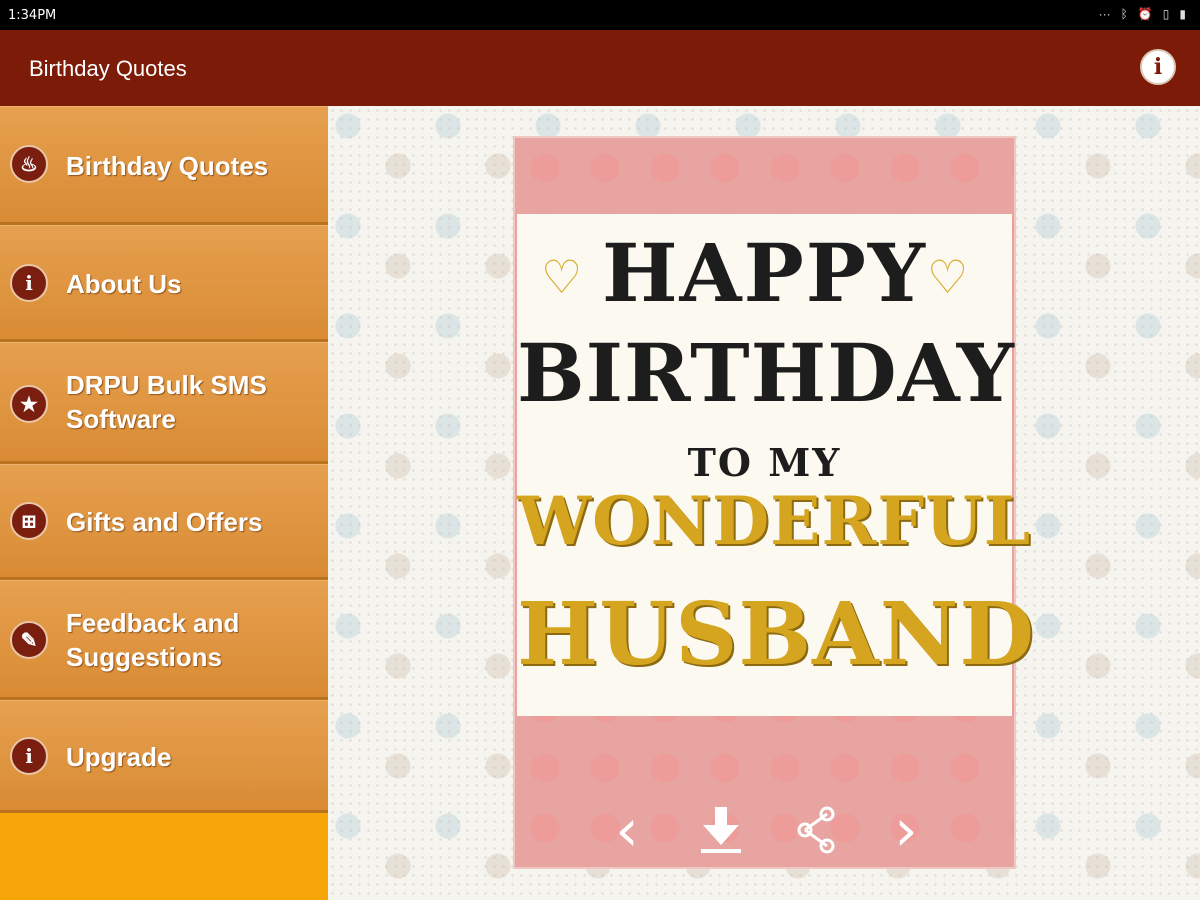  I want to click on drawer-item-label: DRPU Bulk SMS Software, so click(166, 402).